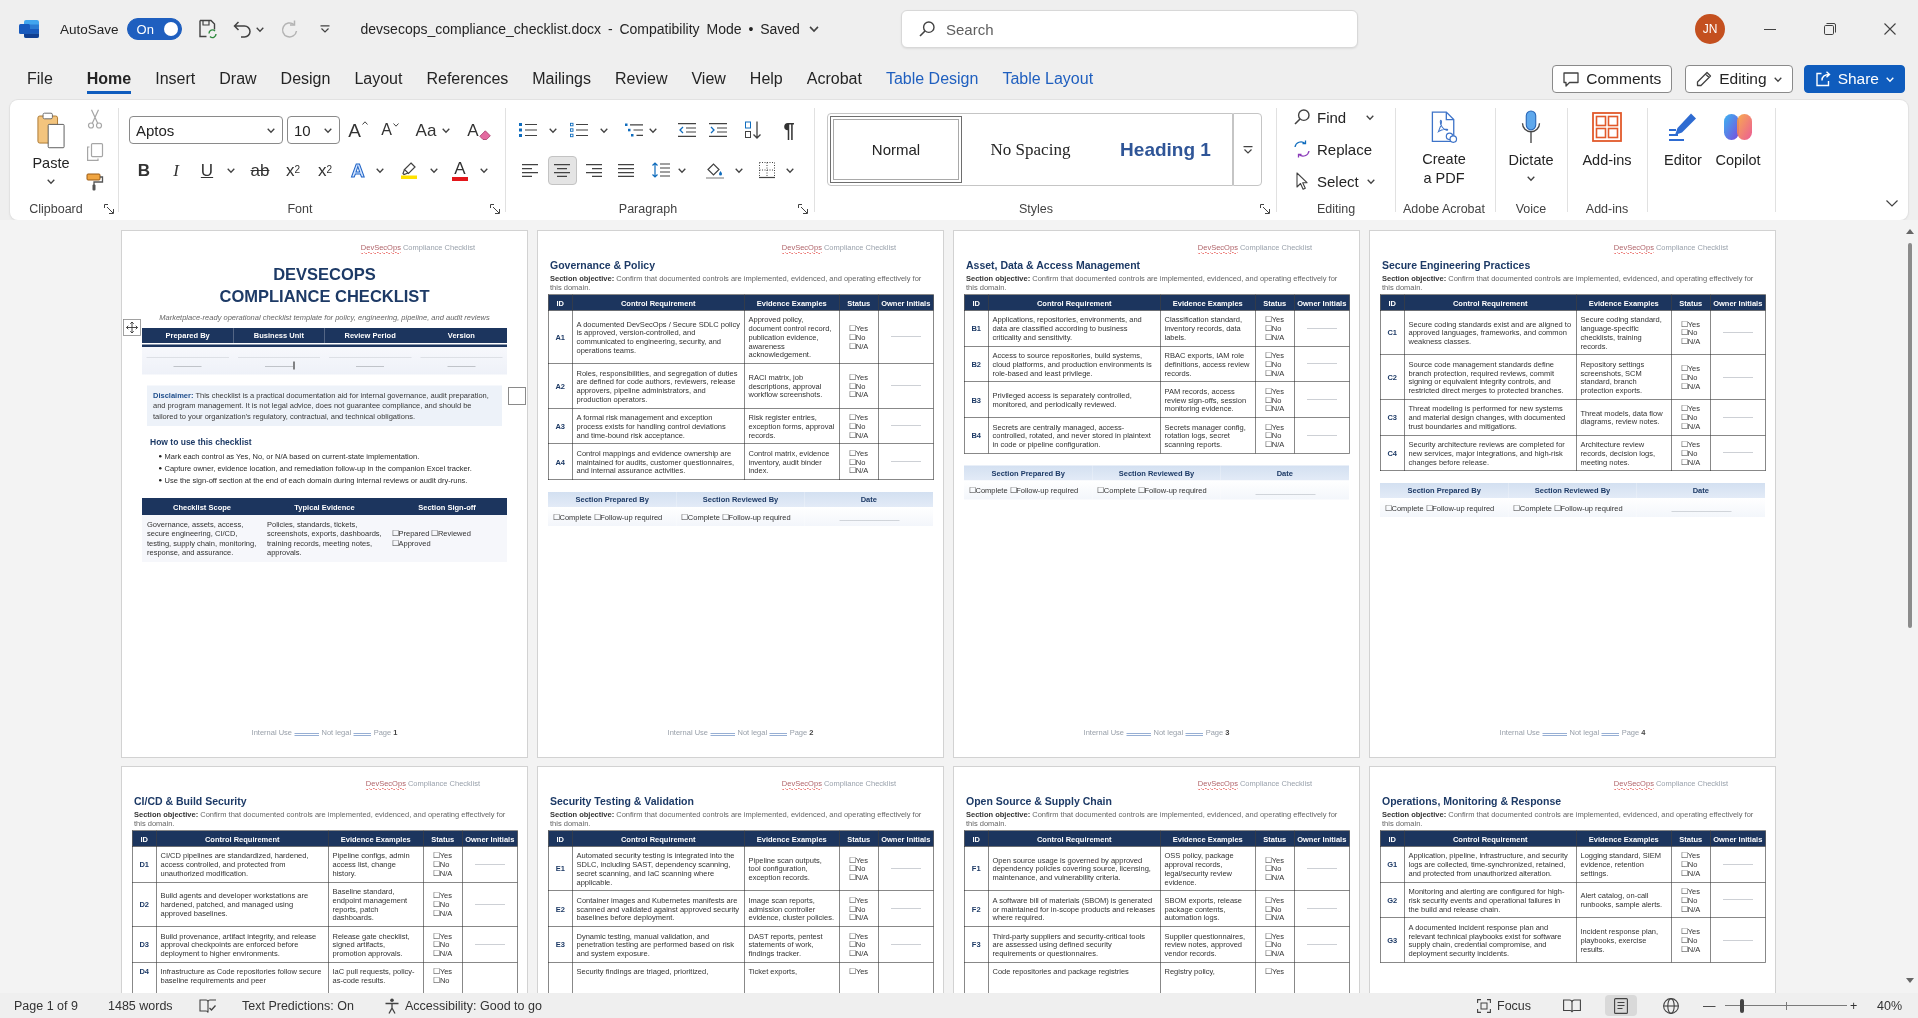  What do you see at coordinates (634, 130) in the screenshot?
I see `indented-list-icon` at bounding box center [634, 130].